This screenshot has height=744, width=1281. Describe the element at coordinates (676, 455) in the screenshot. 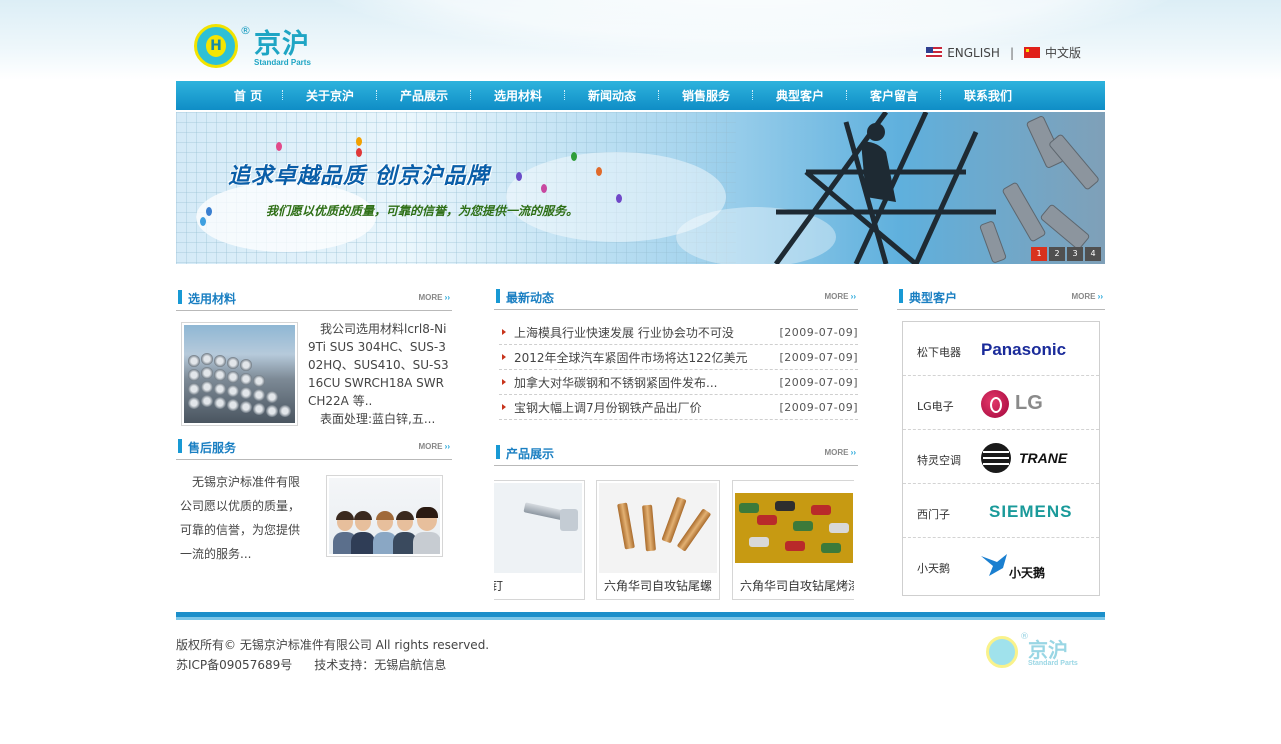

I see `products-header: 产品展示 MORE ››` at that location.